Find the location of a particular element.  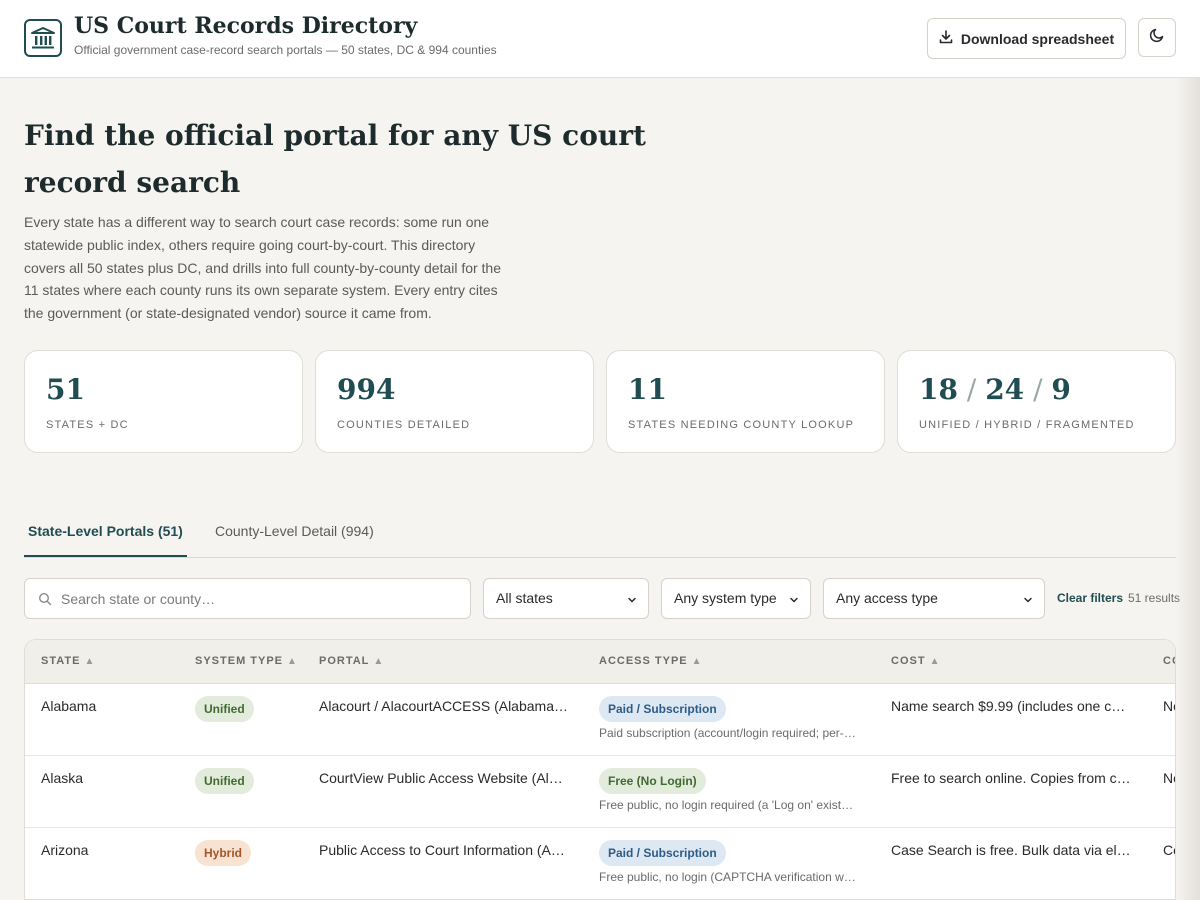

column-header-portal: PORTAL ▲ is located at coordinates (351, 661).